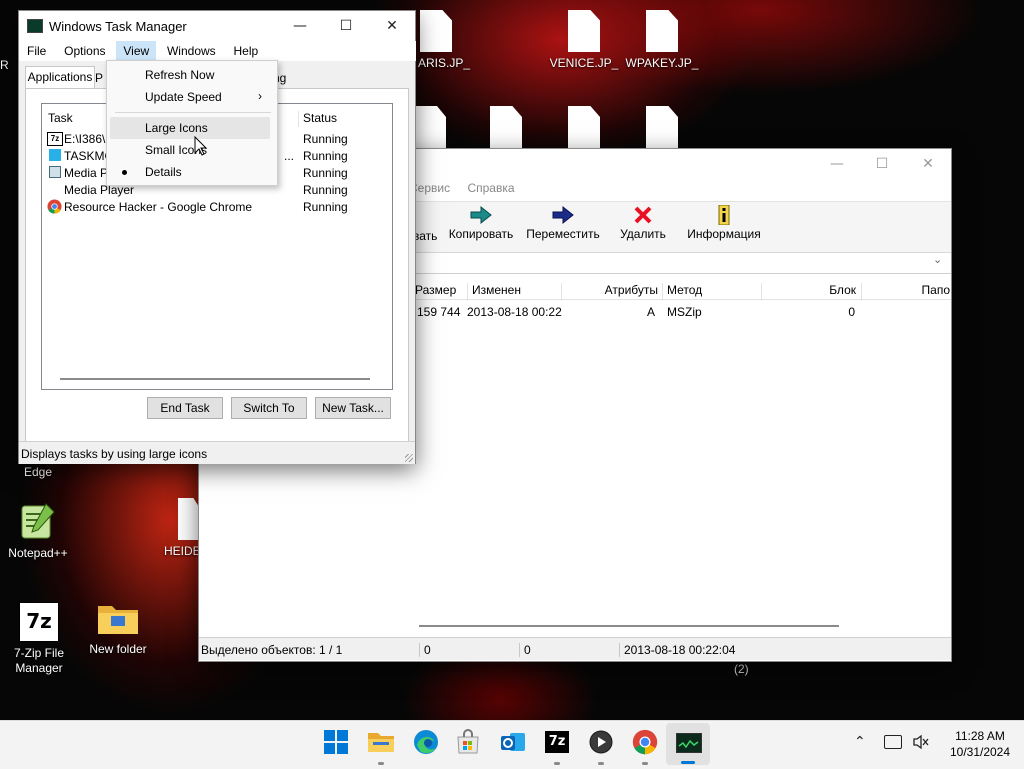  What do you see at coordinates (190, 128) in the screenshot?
I see `menu-item-large-icons: Large Icons` at bounding box center [190, 128].